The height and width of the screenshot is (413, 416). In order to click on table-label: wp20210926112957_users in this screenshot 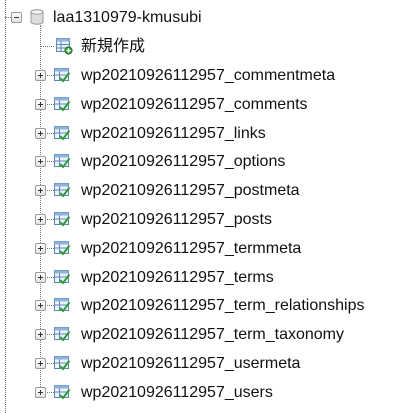, I will do `click(177, 393)`.